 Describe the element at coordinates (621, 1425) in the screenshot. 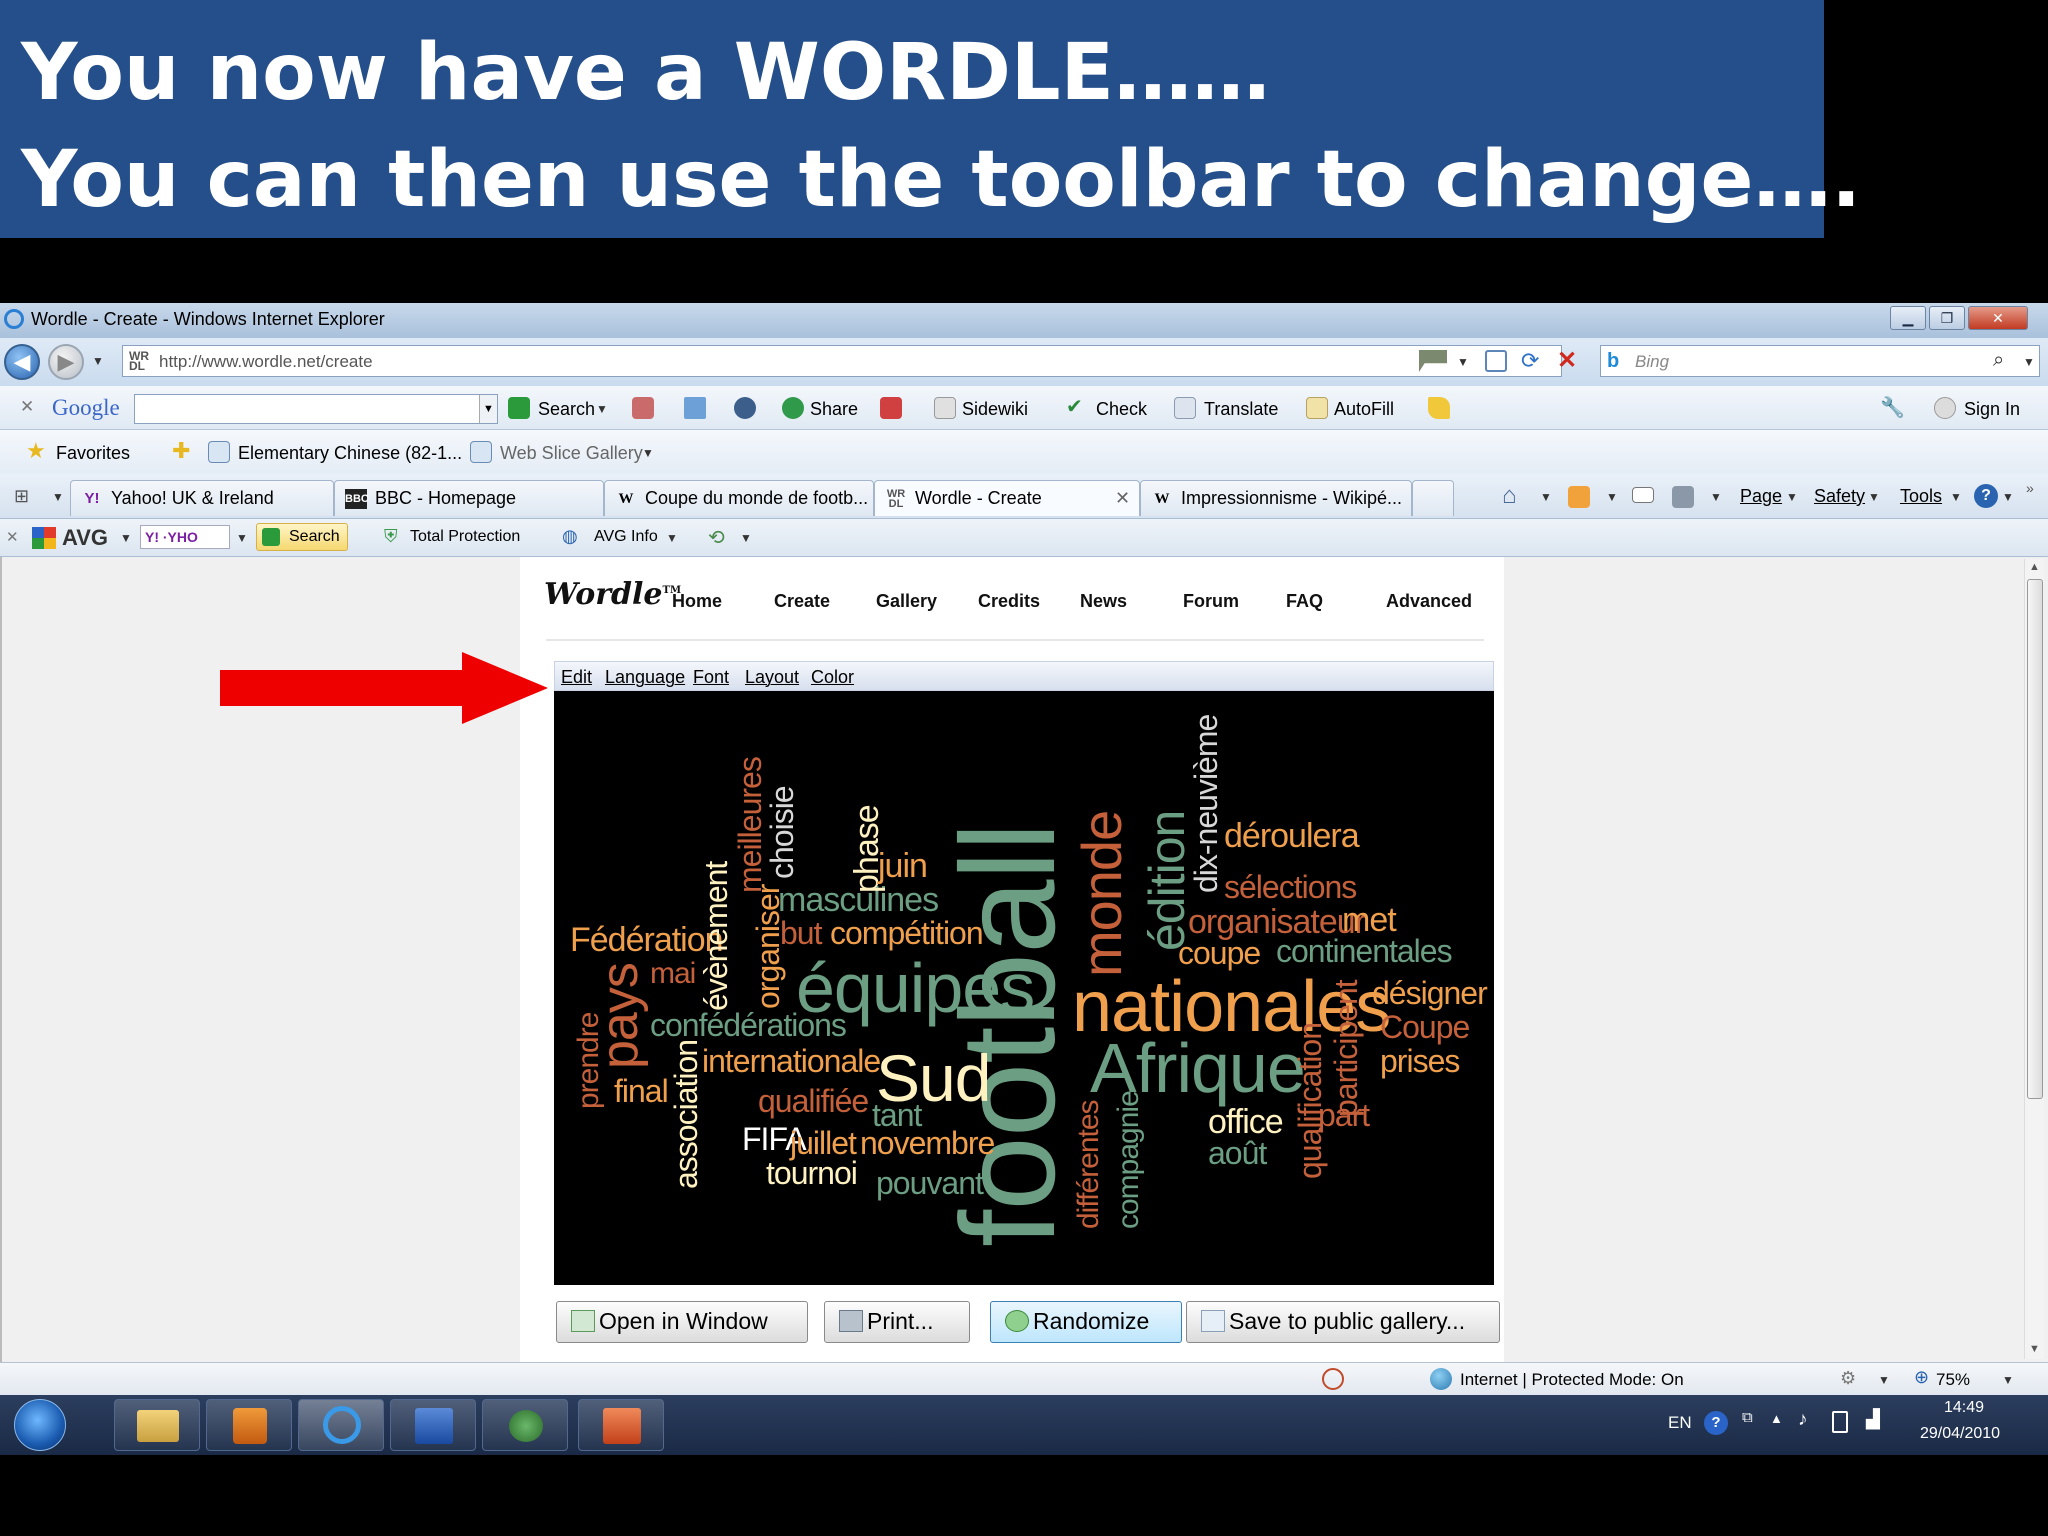

I see `taskbar-powerpoint` at that location.